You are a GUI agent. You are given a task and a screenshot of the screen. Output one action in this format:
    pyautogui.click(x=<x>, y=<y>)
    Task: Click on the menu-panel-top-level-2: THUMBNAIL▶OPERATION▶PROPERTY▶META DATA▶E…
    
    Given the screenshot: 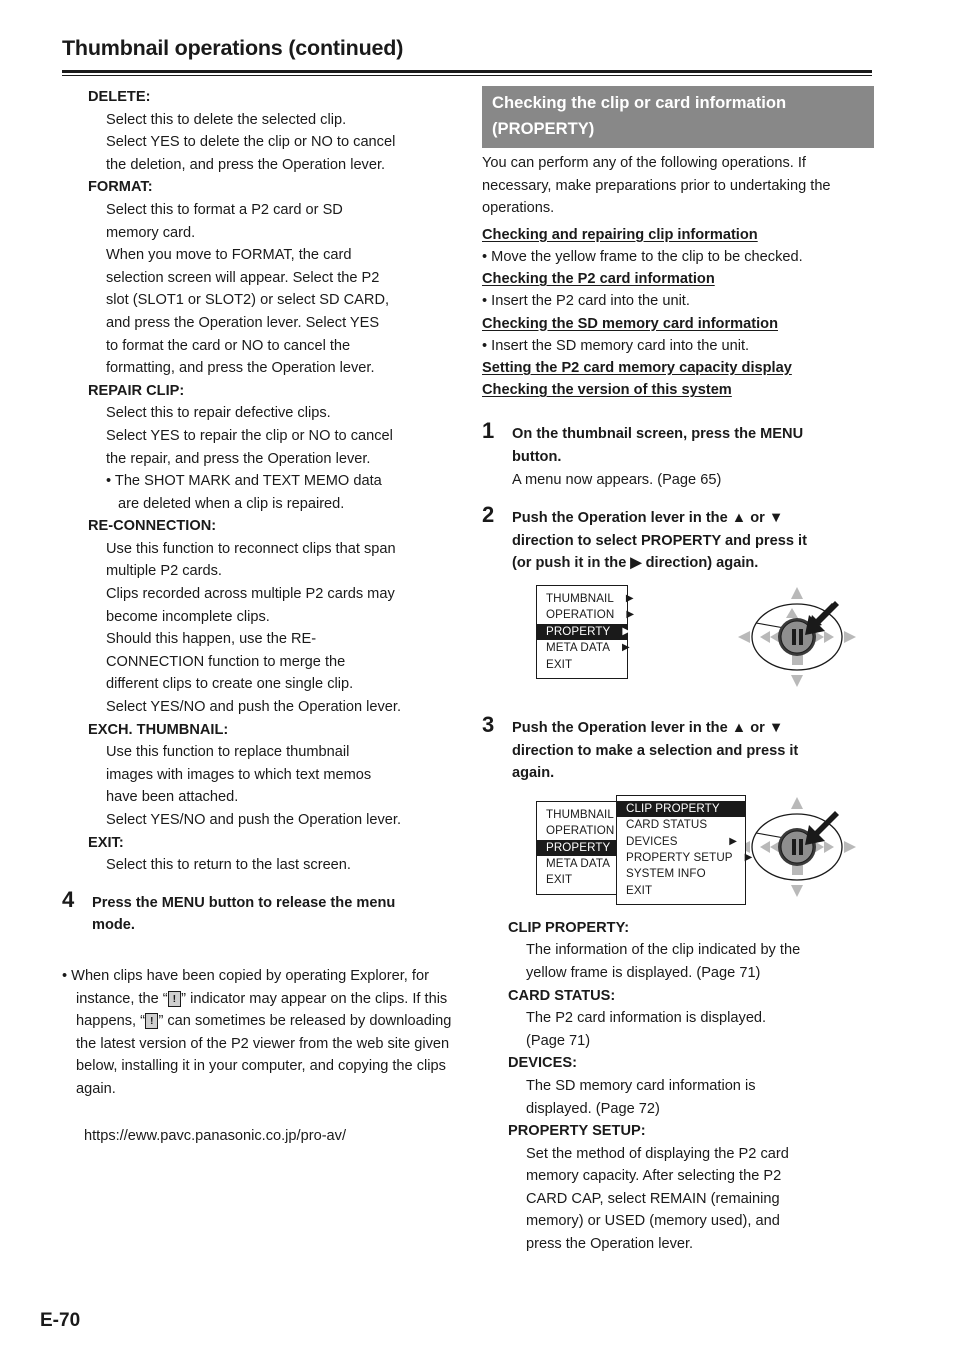 What is the action you would take?
    pyautogui.click(x=582, y=847)
    